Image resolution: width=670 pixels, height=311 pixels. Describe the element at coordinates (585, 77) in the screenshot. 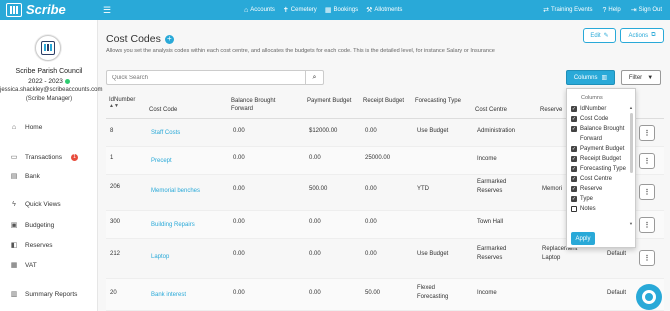

I see `columns-label: Columns` at that location.